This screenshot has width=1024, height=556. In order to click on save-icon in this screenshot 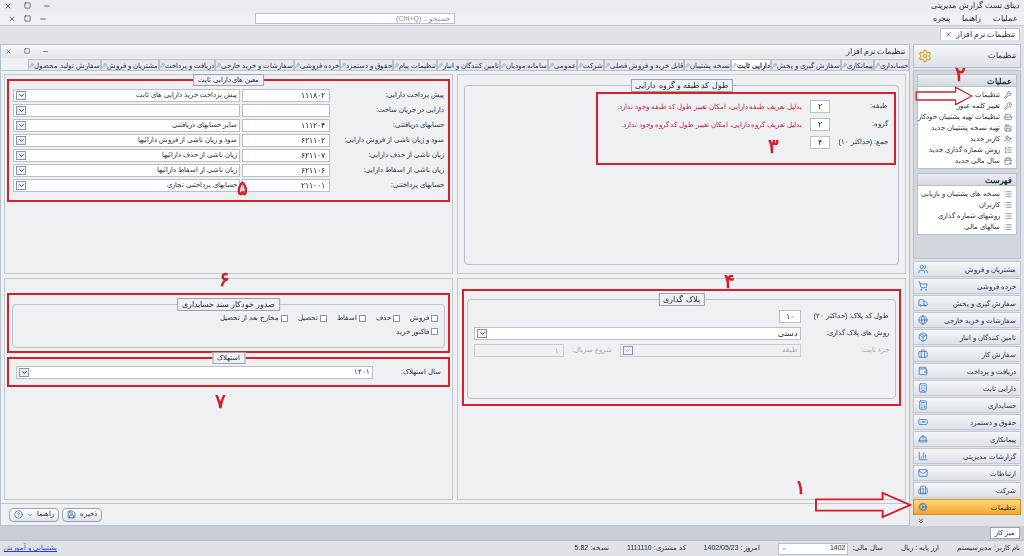, I will do `click(71, 514)`.